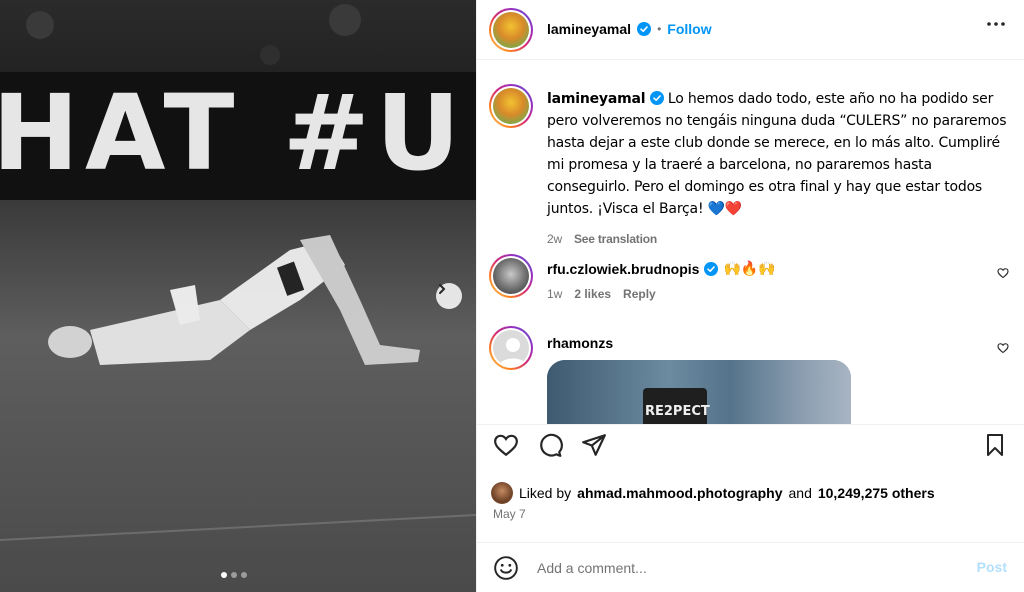 The image size is (1024, 592). Describe the element at coordinates (594, 445) in the screenshot. I see `share-paper-plane-icon` at that location.